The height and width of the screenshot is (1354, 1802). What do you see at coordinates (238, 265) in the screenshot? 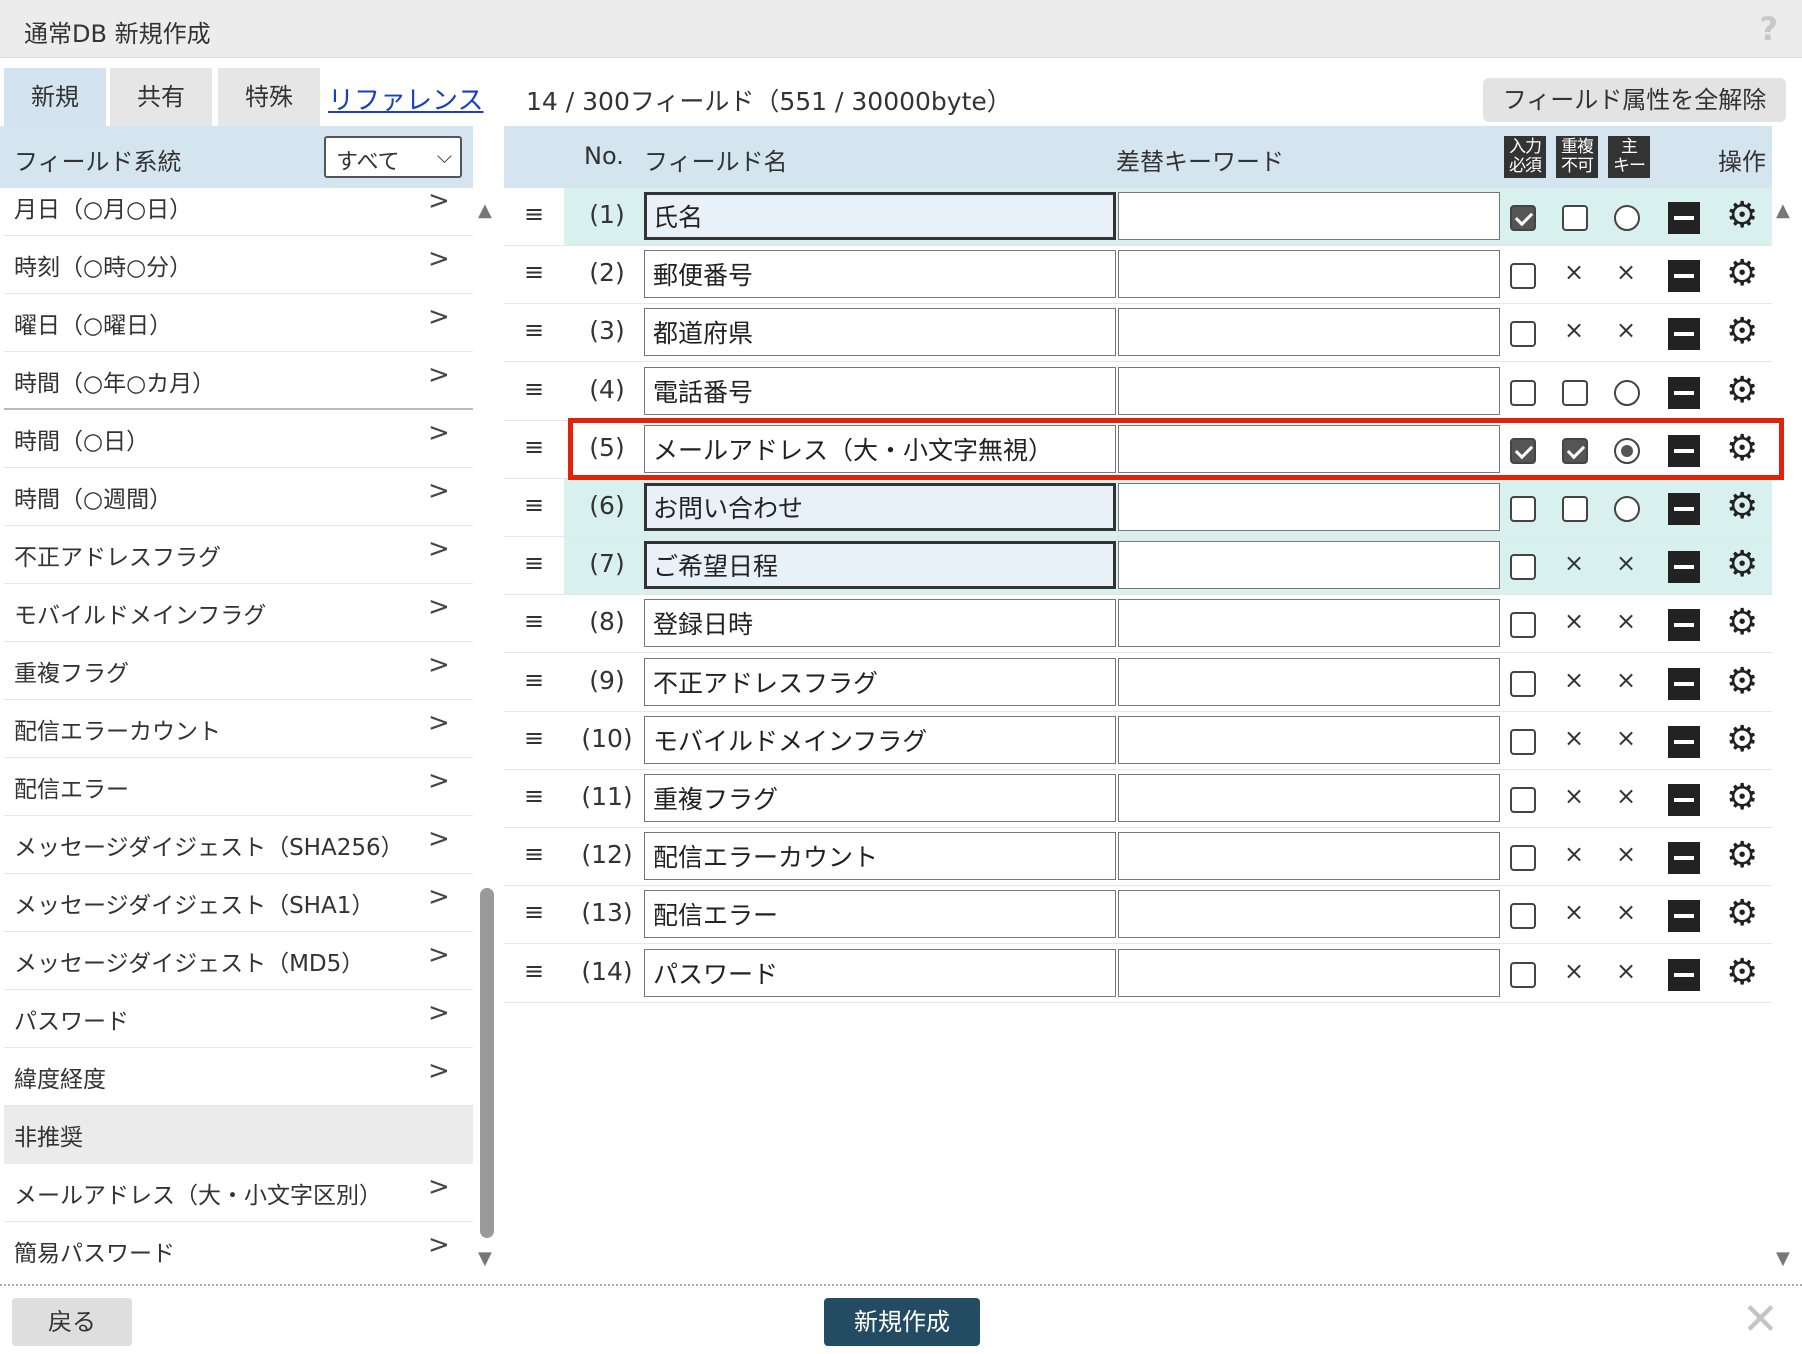
I see `category-item: 時刻（○時○分） >` at bounding box center [238, 265].